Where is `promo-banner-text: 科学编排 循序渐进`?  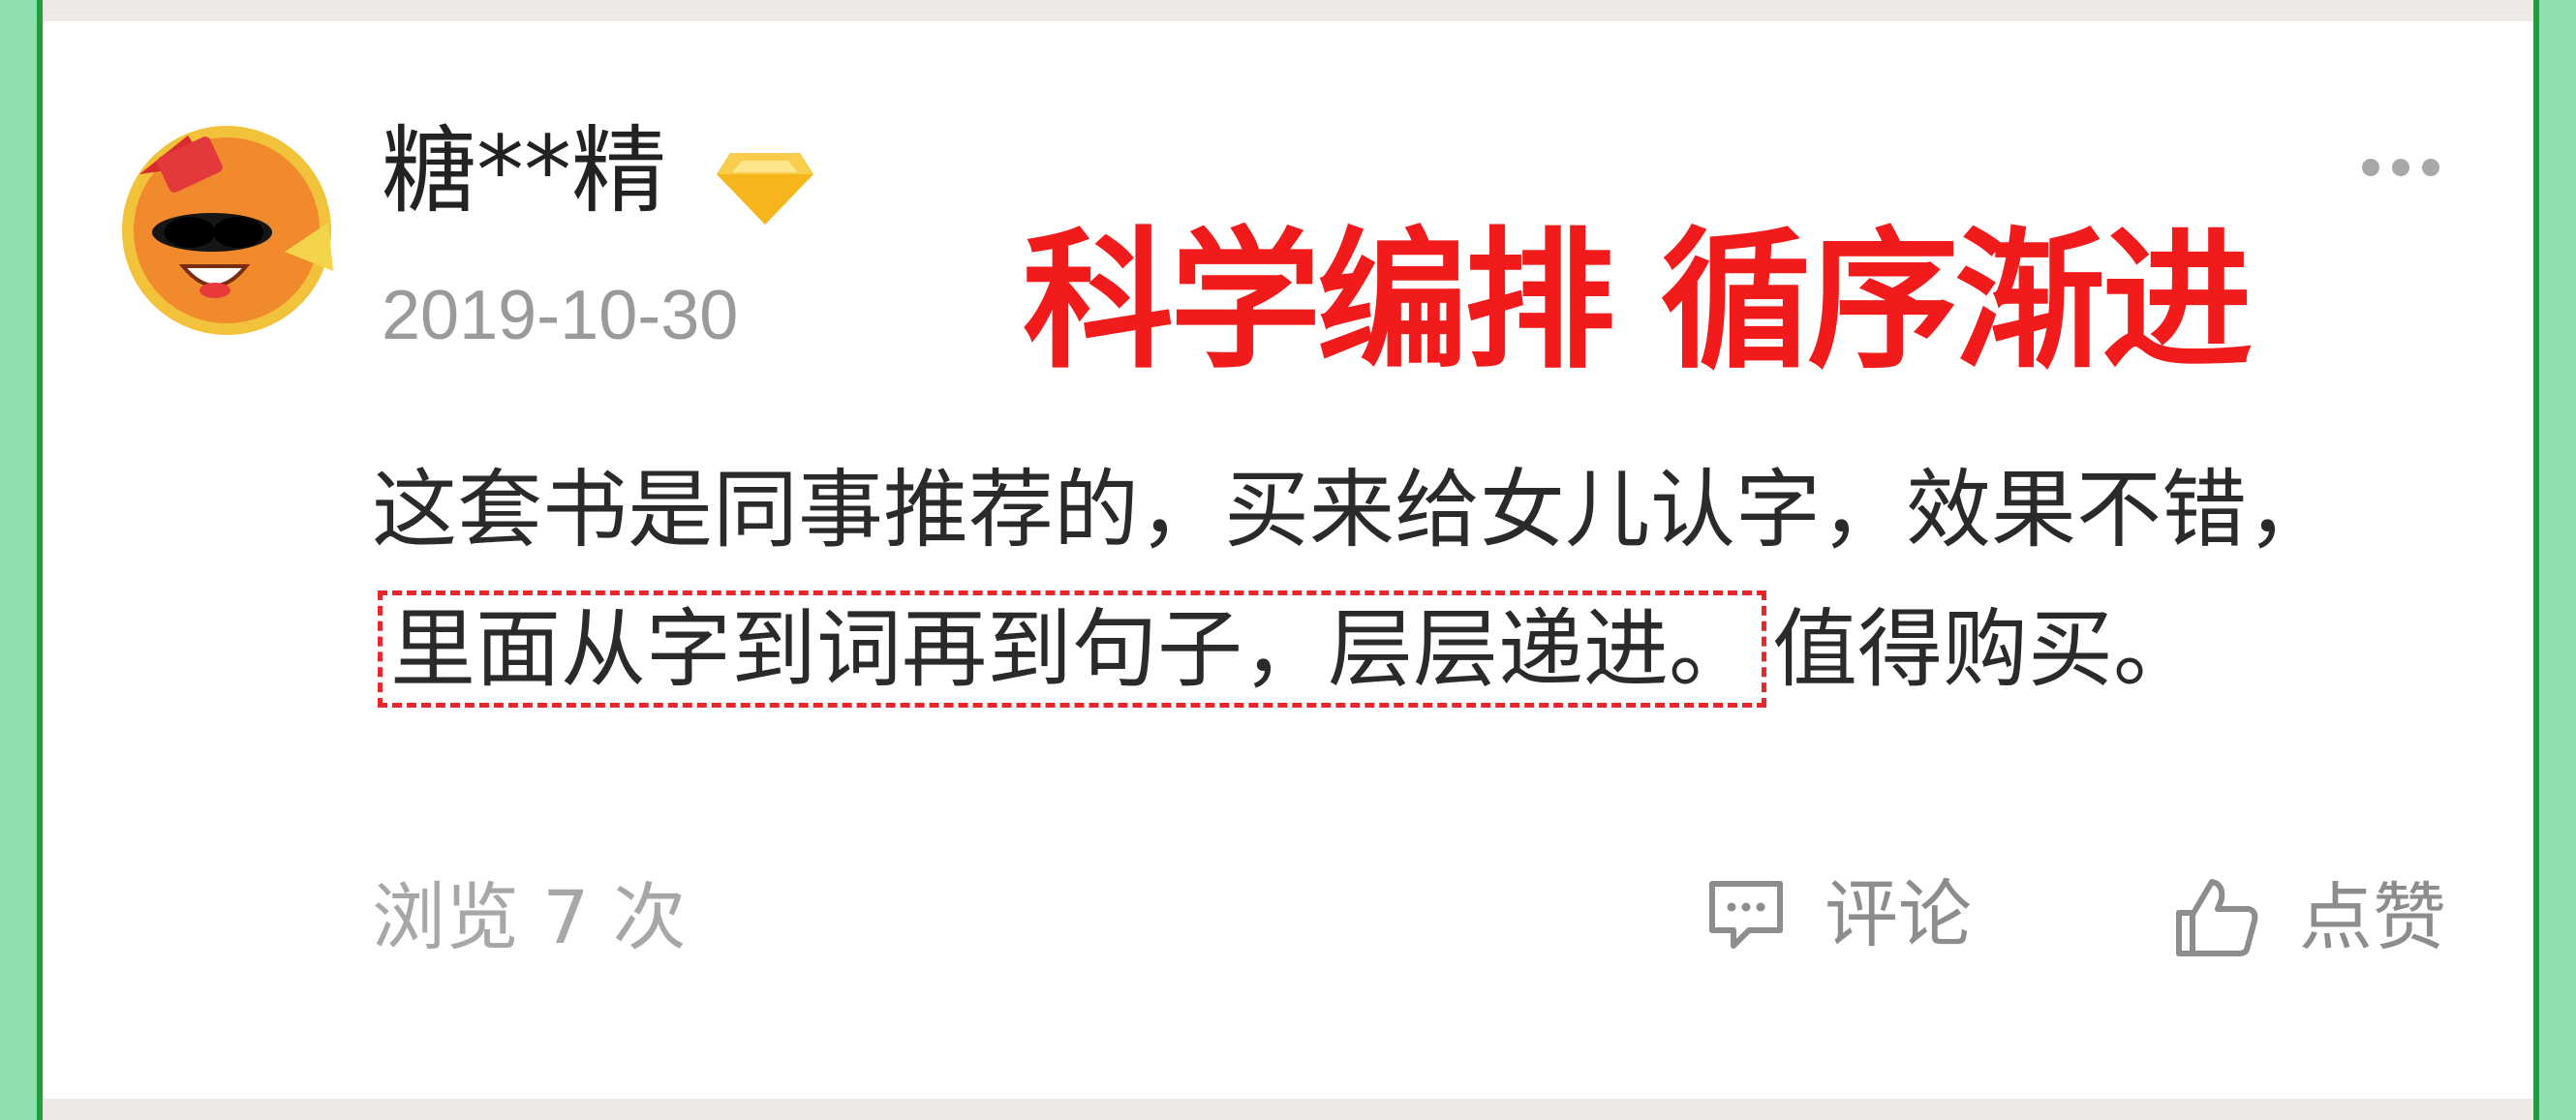
promo-banner-text: 科学编排 循序渐进 is located at coordinates (1638, 301).